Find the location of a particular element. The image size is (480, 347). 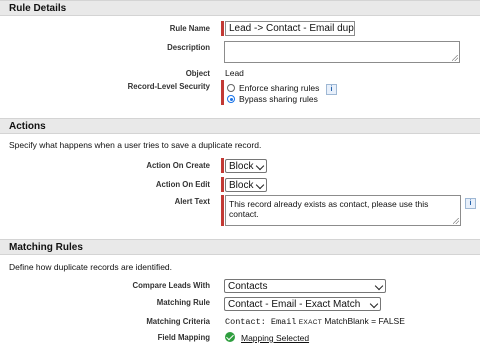

on-create-label: Action On Create is located at coordinates (178, 165).